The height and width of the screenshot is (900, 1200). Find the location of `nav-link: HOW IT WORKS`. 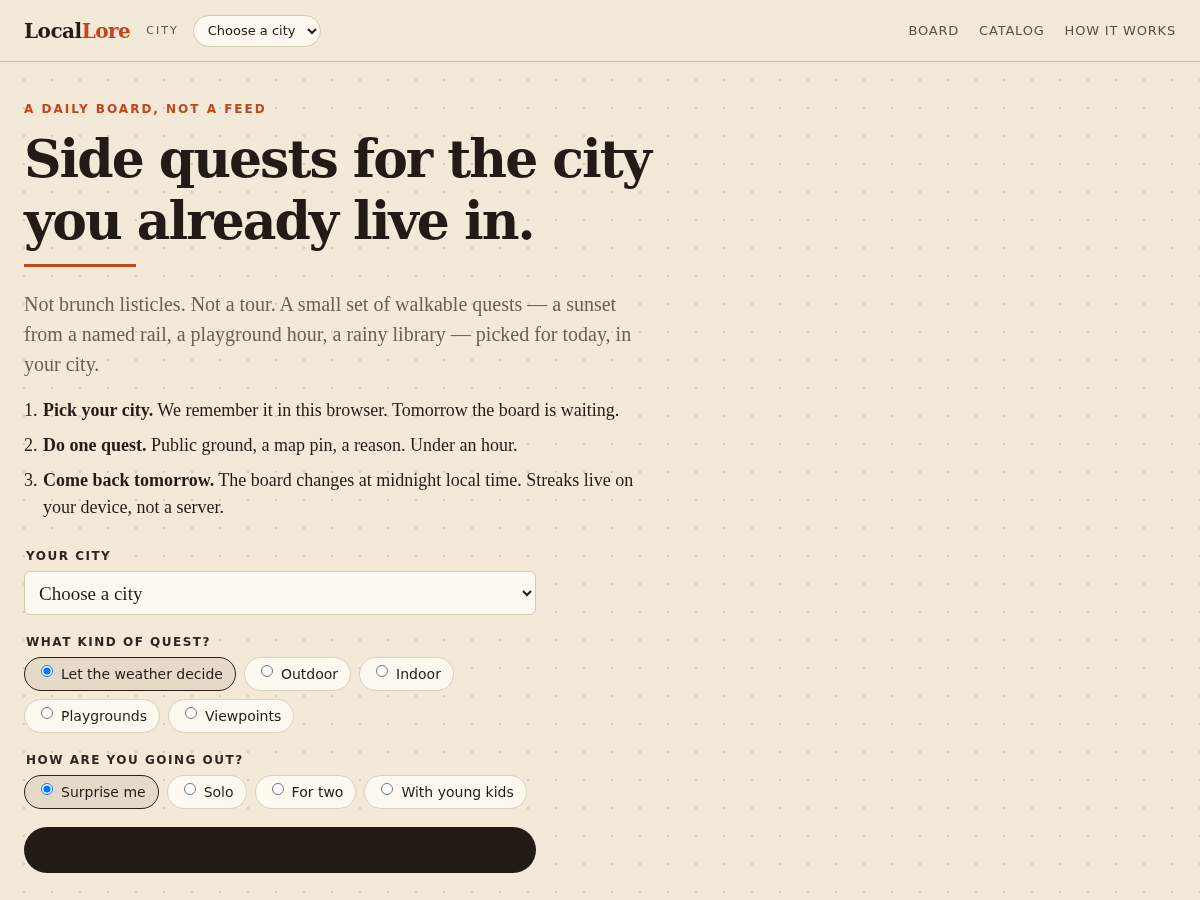

nav-link: HOW IT WORKS is located at coordinates (1120, 30).